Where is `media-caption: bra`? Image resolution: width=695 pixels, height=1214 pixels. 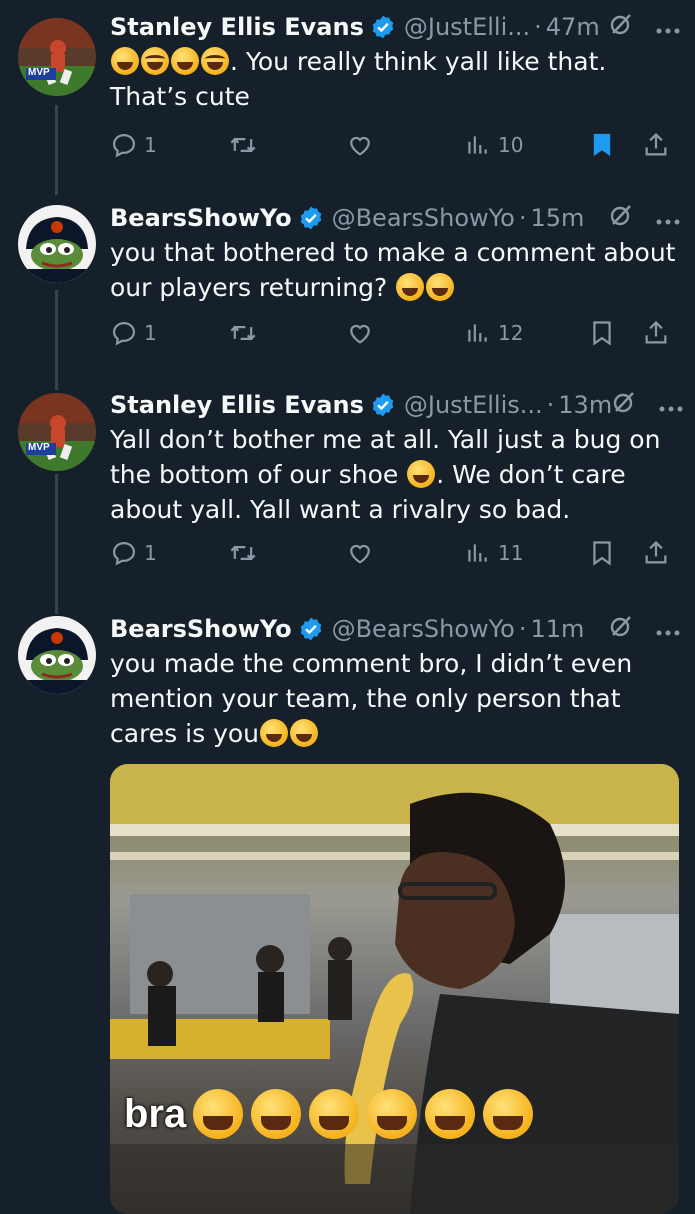 media-caption: bra is located at coordinates (329, 1114).